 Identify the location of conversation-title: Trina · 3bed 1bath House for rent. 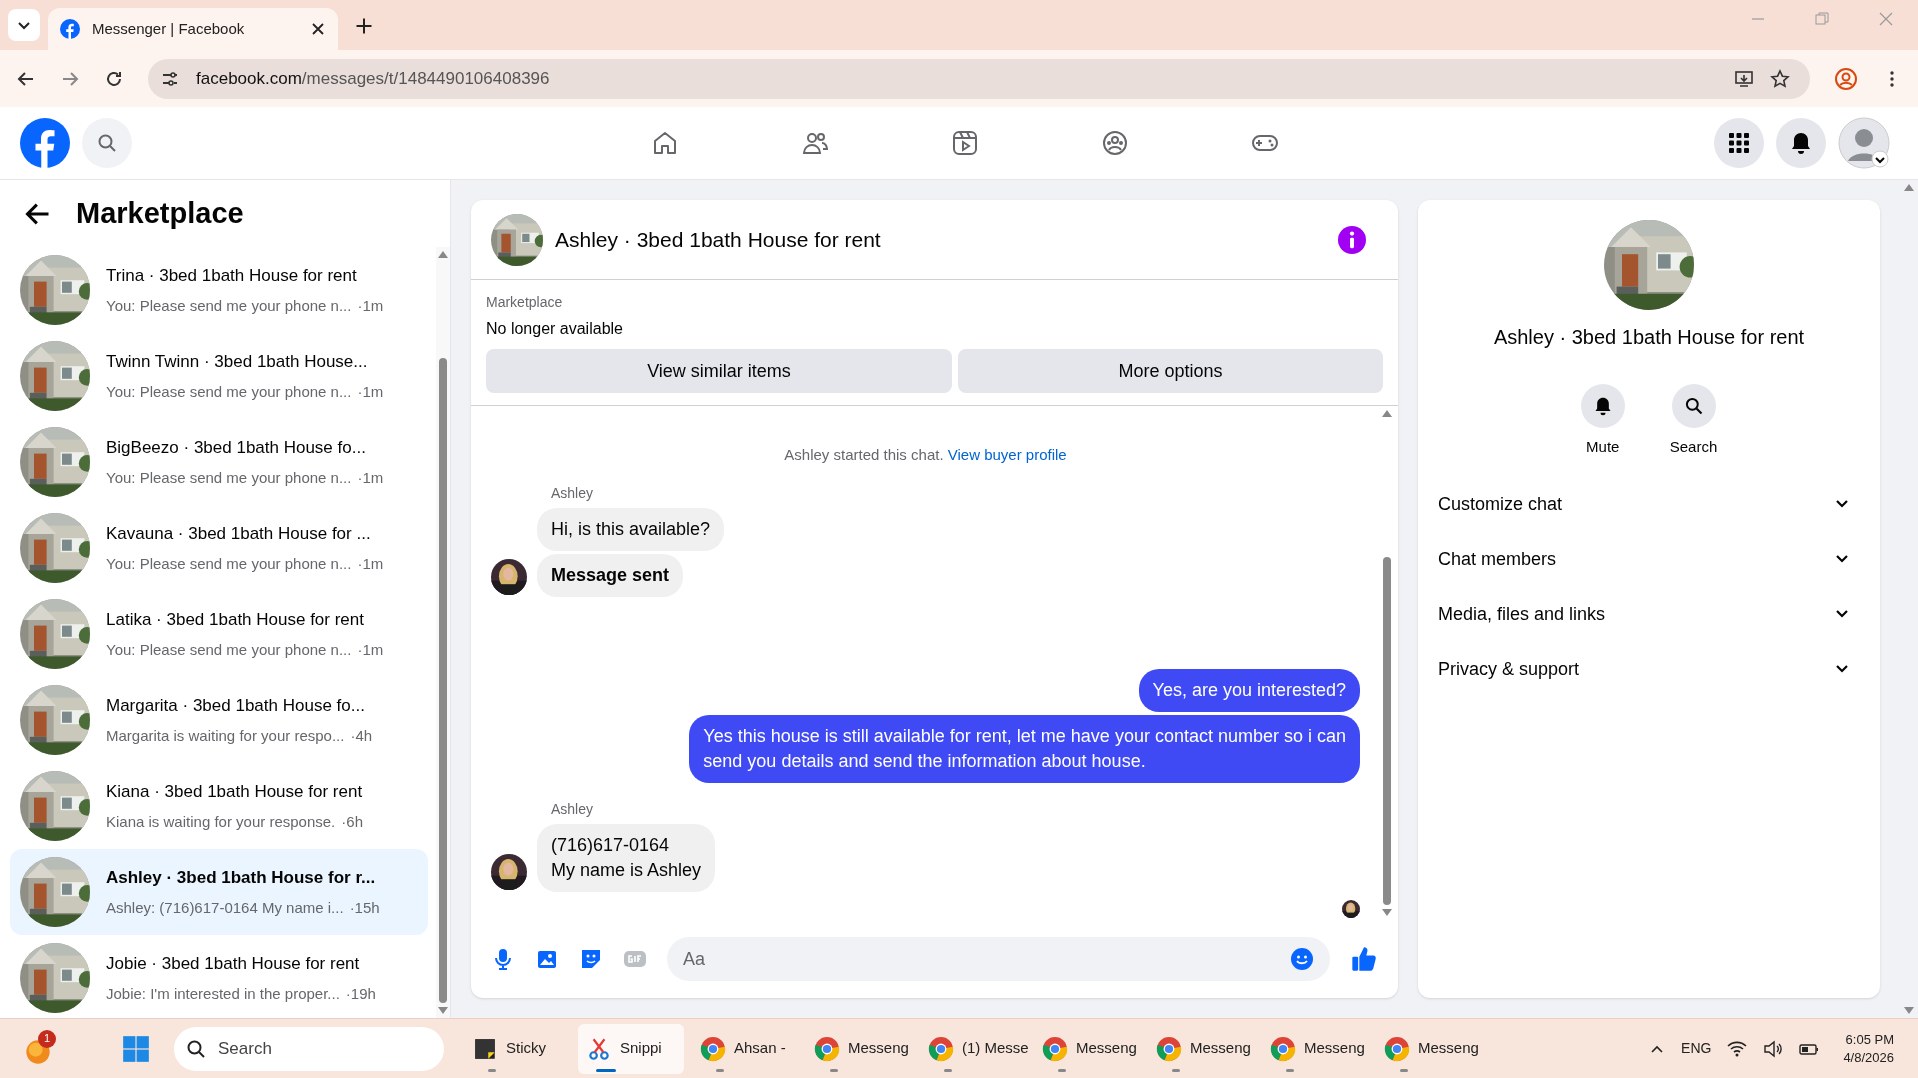
(232, 276).